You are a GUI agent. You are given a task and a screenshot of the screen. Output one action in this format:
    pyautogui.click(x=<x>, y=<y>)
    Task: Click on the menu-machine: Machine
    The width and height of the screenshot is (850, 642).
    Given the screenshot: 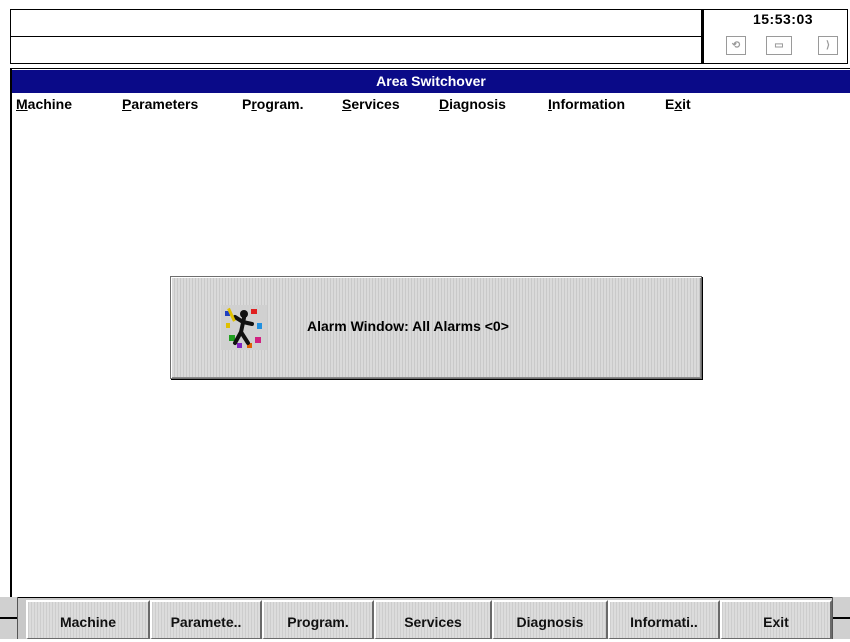 What is the action you would take?
    pyautogui.click(x=44, y=104)
    